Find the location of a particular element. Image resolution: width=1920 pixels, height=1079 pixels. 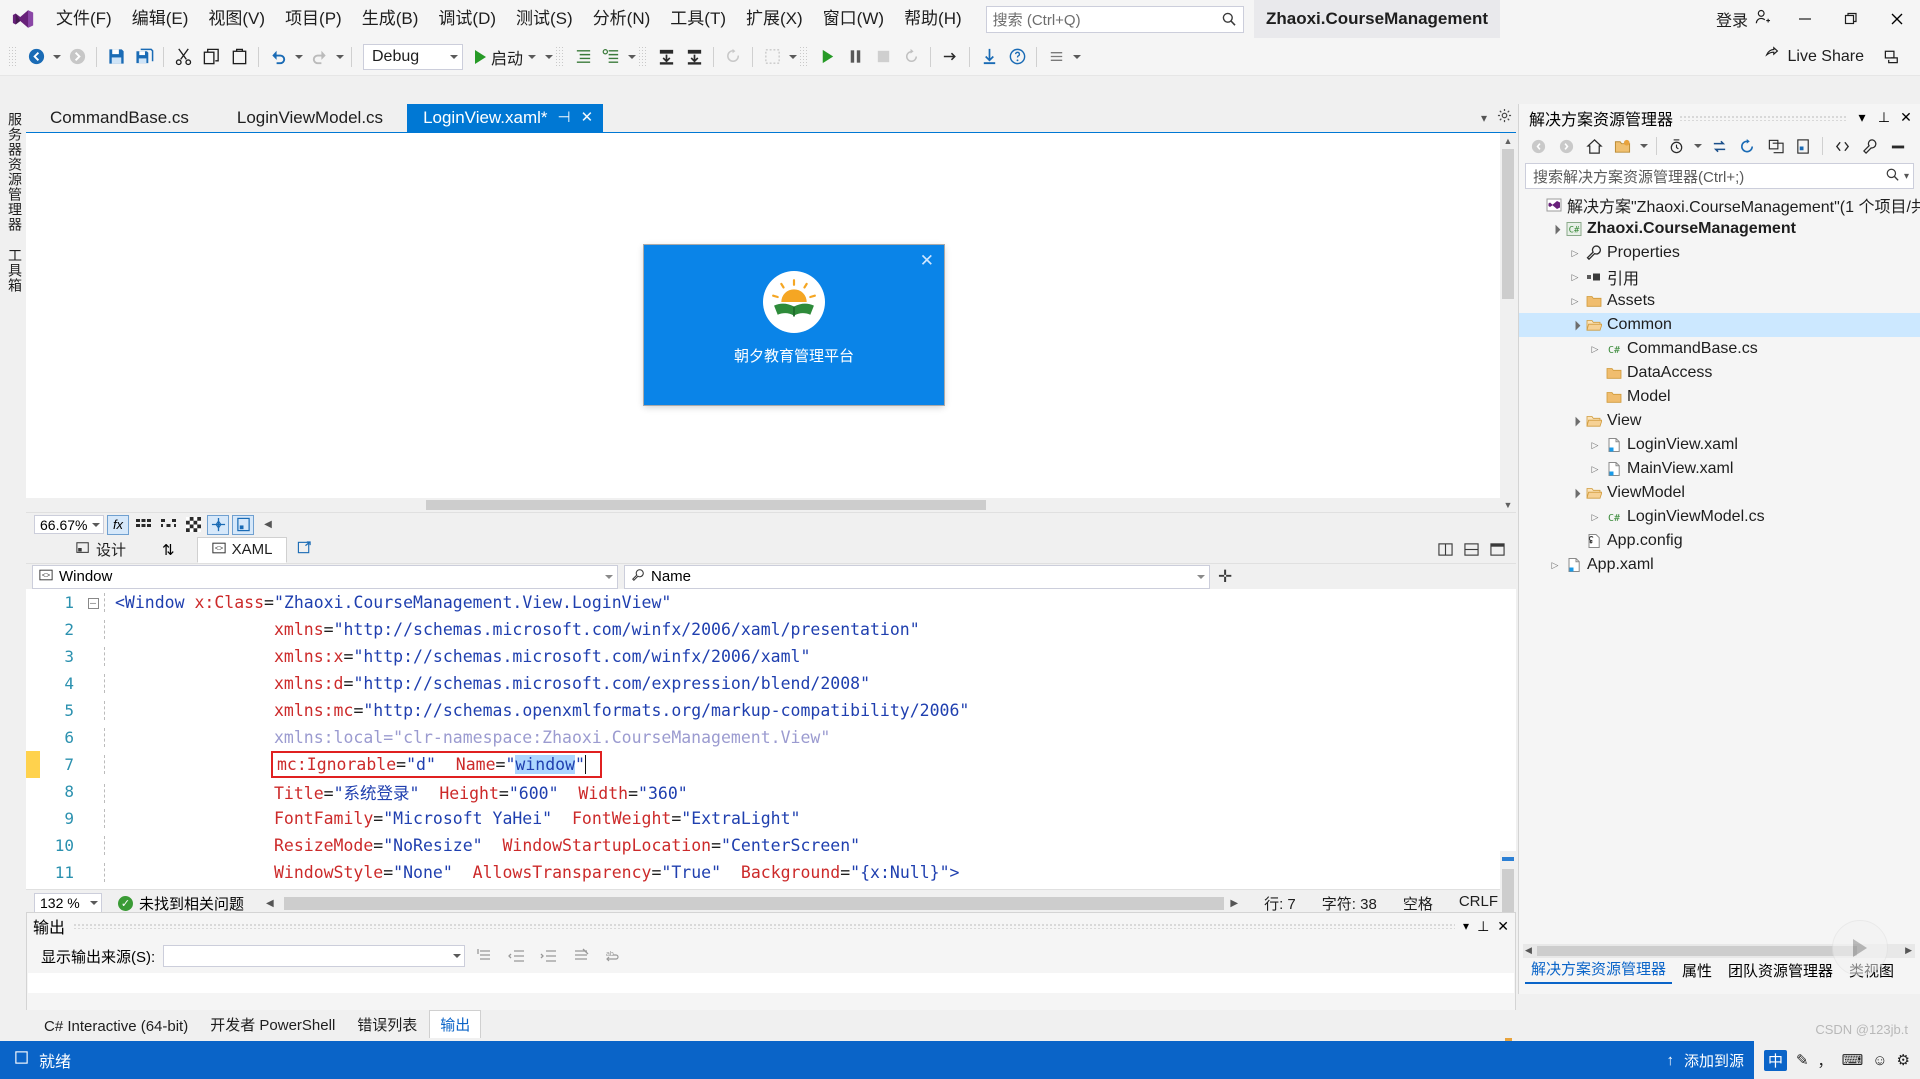

pause-icon is located at coordinates (855, 57).